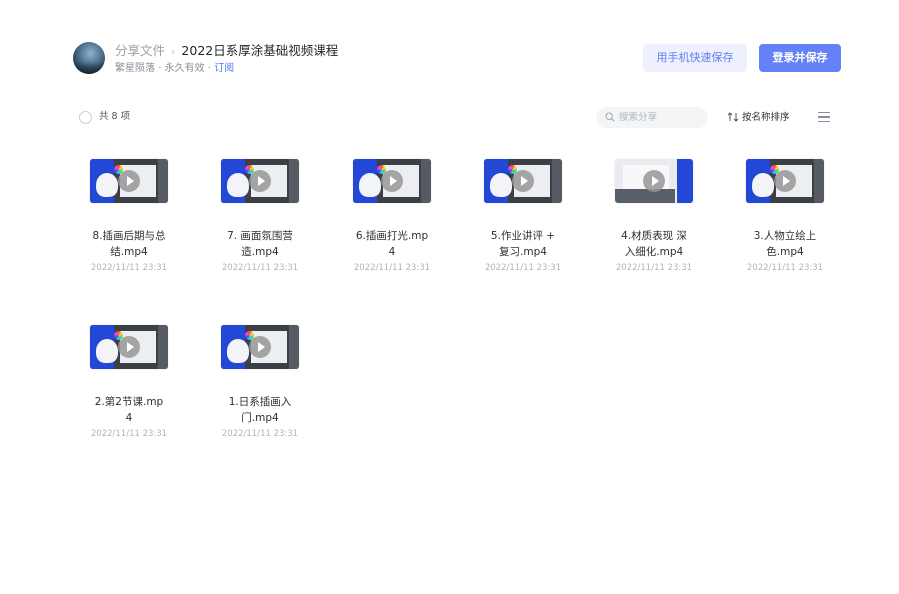 This screenshot has width=899, height=594. I want to click on file-caption: 8.插画后期与总结.mp4 2022/11/11 23:31, so click(129, 252).